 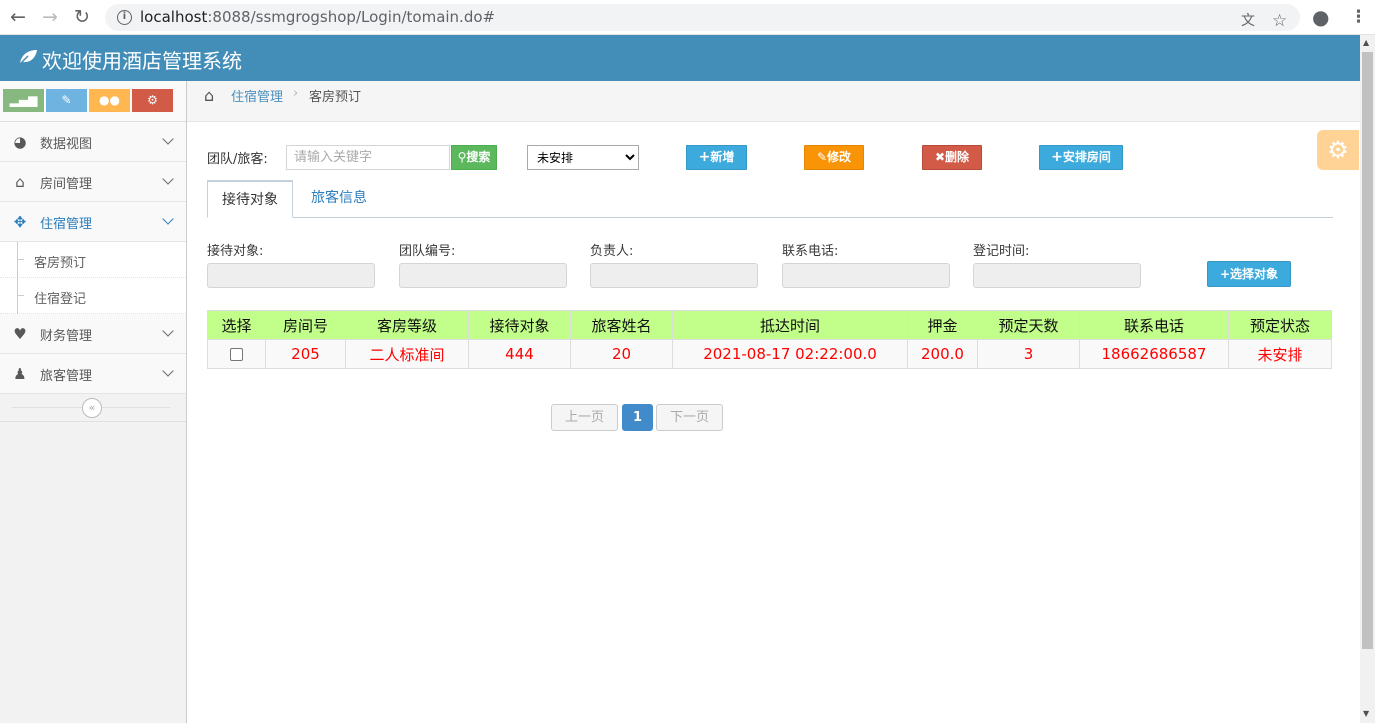 What do you see at coordinates (957, 157) in the screenshot?
I see `delete-button-label: 删除` at bounding box center [957, 157].